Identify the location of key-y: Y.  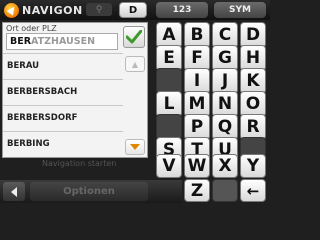
(253, 166).